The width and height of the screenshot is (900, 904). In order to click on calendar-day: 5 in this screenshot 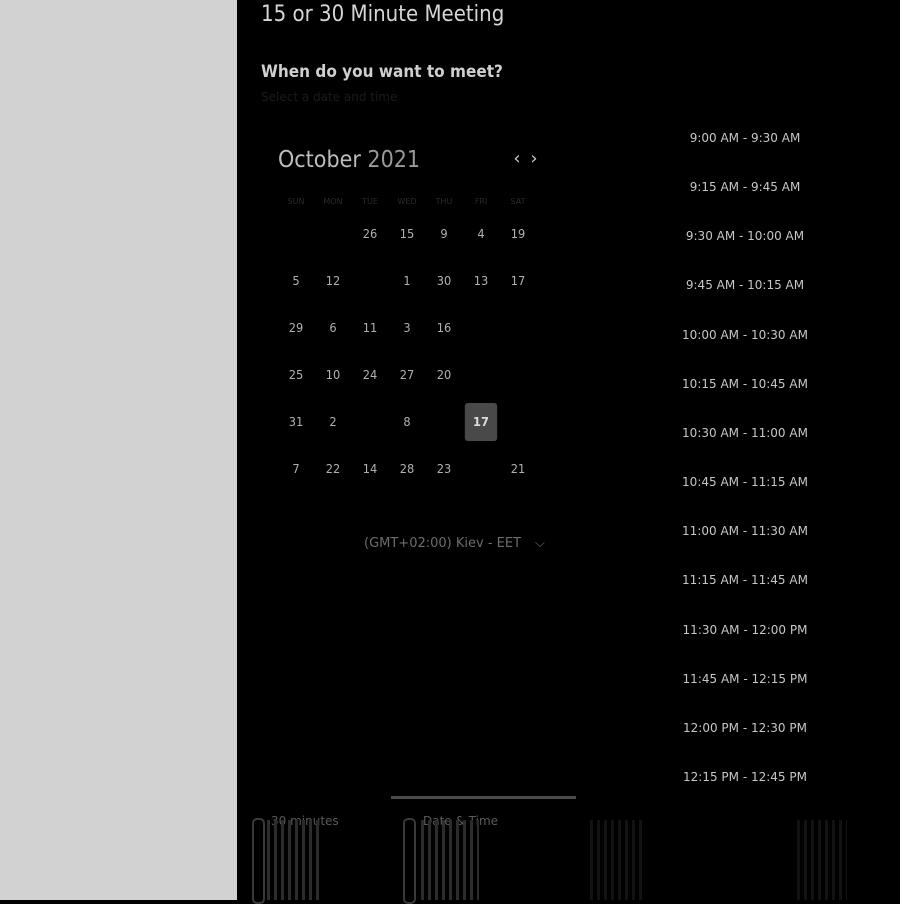, I will do `click(296, 281)`.